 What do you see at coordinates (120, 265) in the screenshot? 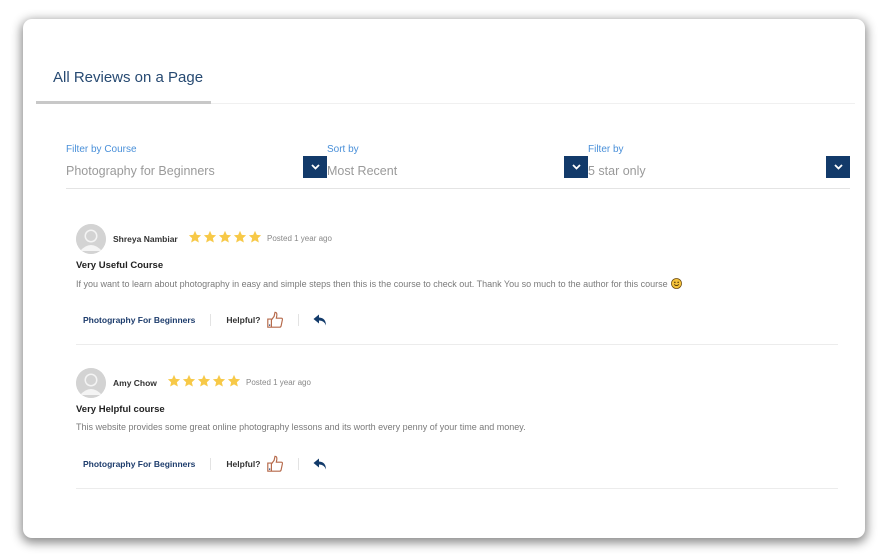
I see `review-title: Very Useful Course` at bounding box center [120, 265].